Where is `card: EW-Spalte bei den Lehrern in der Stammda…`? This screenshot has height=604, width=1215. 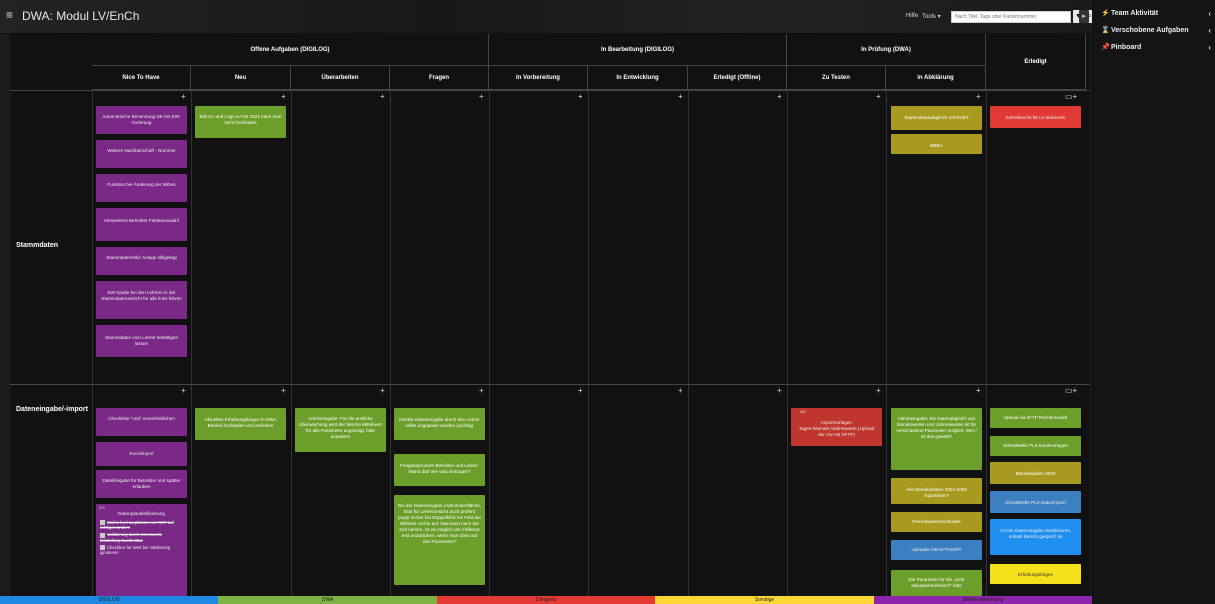
card: EW-Spalte bei den Lehrern in der Stammda… is located at coordinates (141, 300).